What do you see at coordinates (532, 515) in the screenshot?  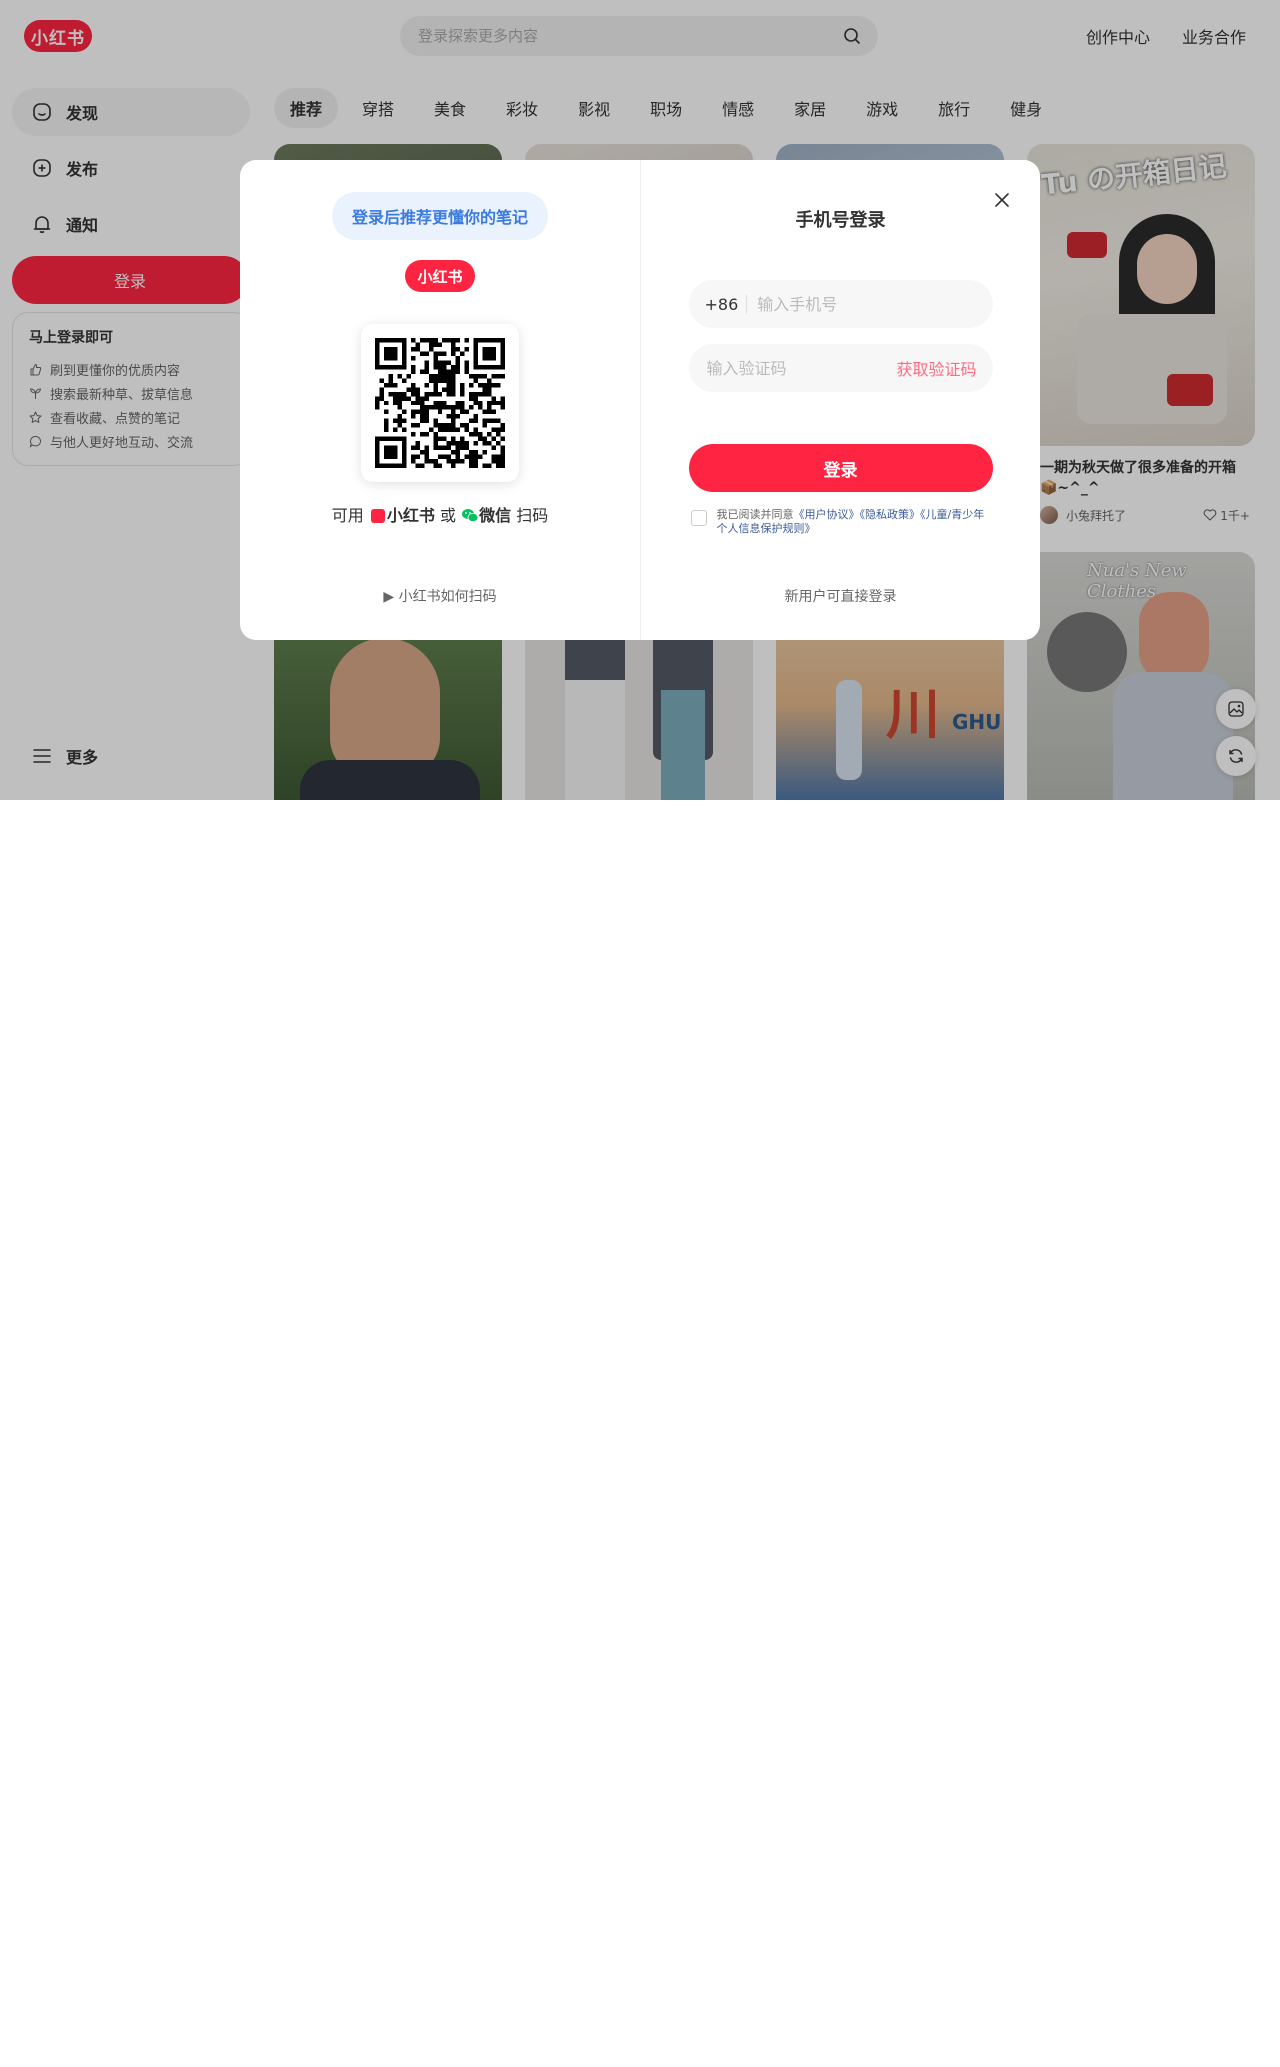 I see `scan-suffix: 扫码` at bounding box center [532, 515].